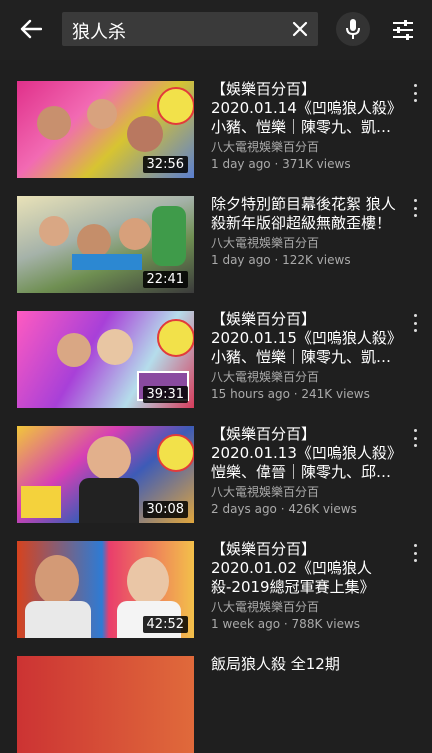  Describe the element at coordinates (165, 509) in the screenshot. I see `video-duration: 30:08` at that location.